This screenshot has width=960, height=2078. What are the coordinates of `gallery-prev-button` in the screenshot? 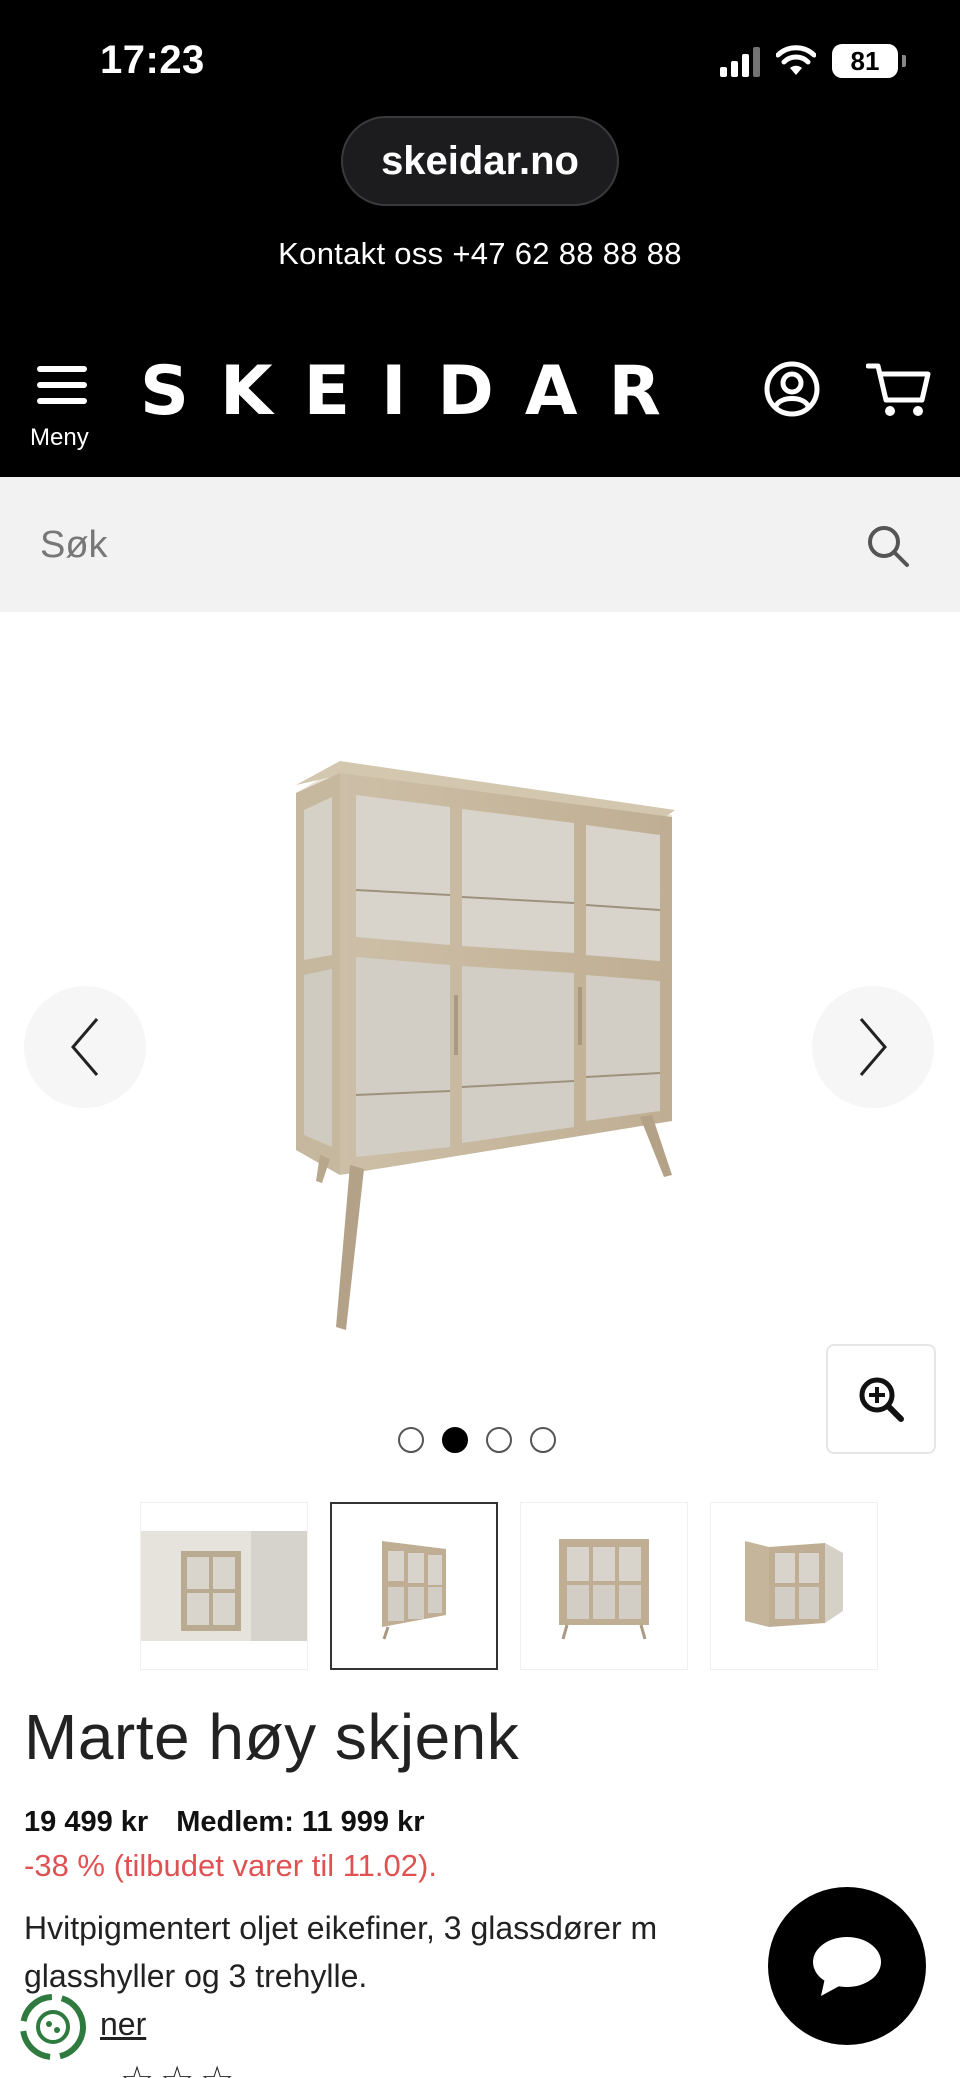 It's located at (85, 1047).